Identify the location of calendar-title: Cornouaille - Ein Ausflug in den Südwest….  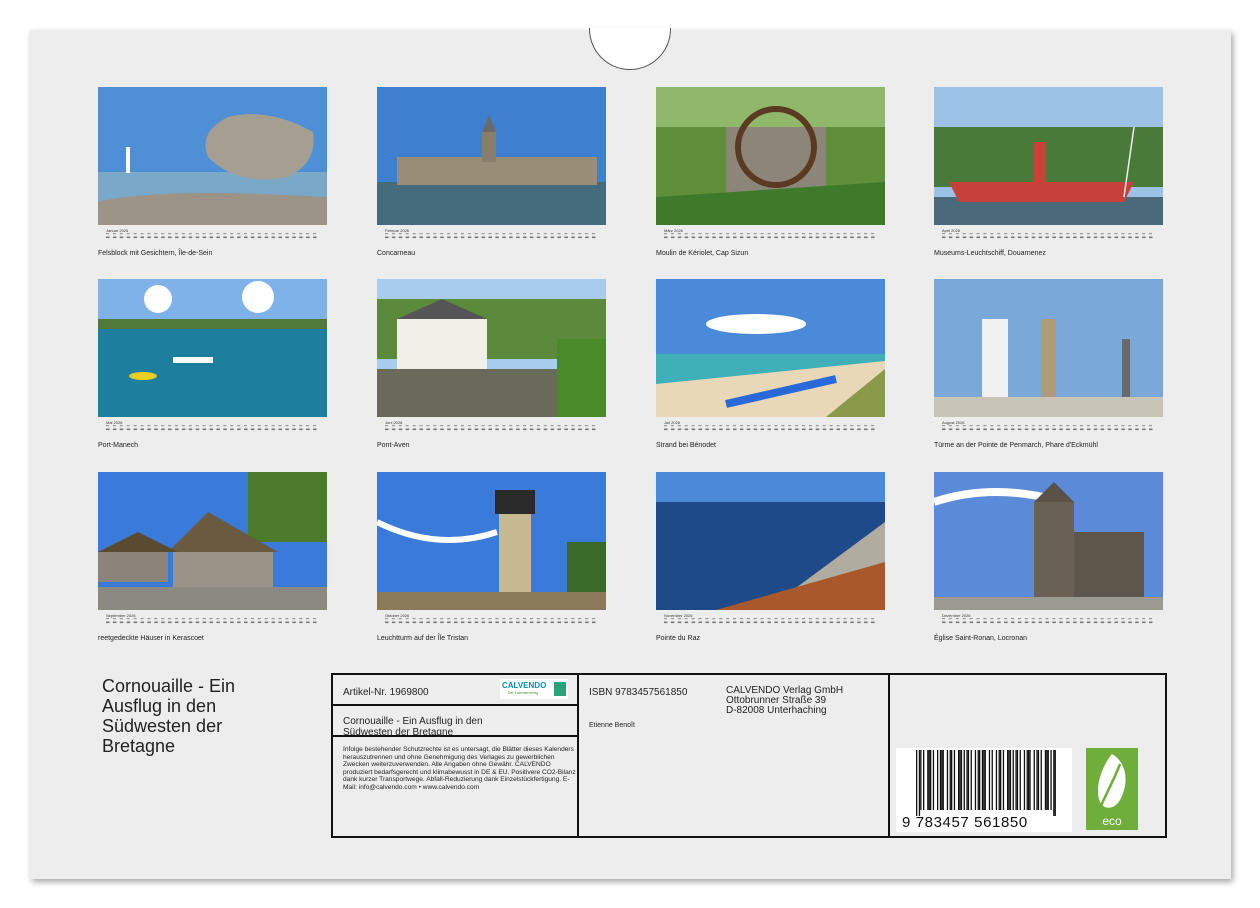
(169, 716).